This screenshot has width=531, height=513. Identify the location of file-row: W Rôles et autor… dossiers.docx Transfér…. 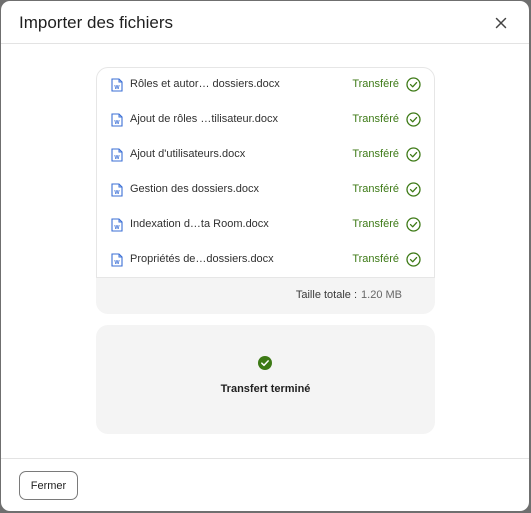
(265, 85).